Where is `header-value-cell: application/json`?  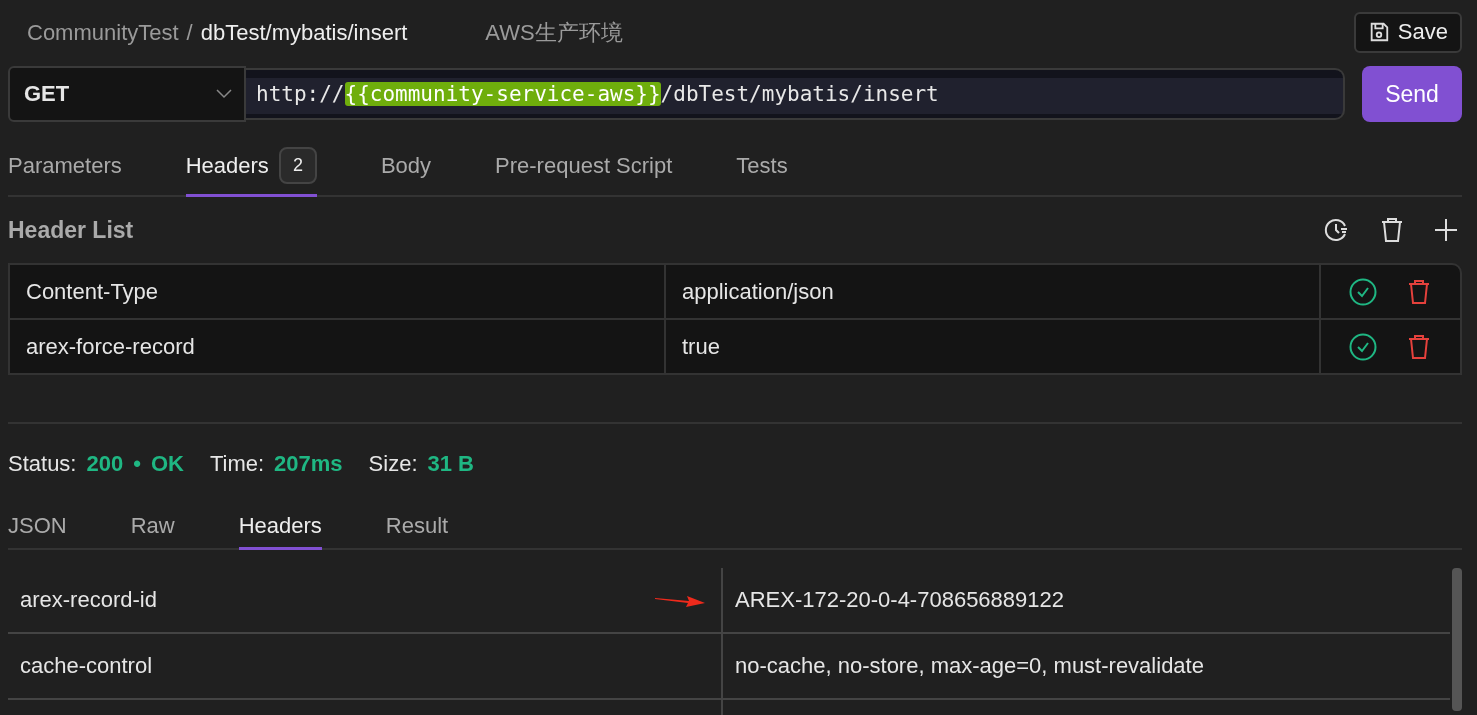
header-value-cell: application/json is located at coordinates (993, 291).